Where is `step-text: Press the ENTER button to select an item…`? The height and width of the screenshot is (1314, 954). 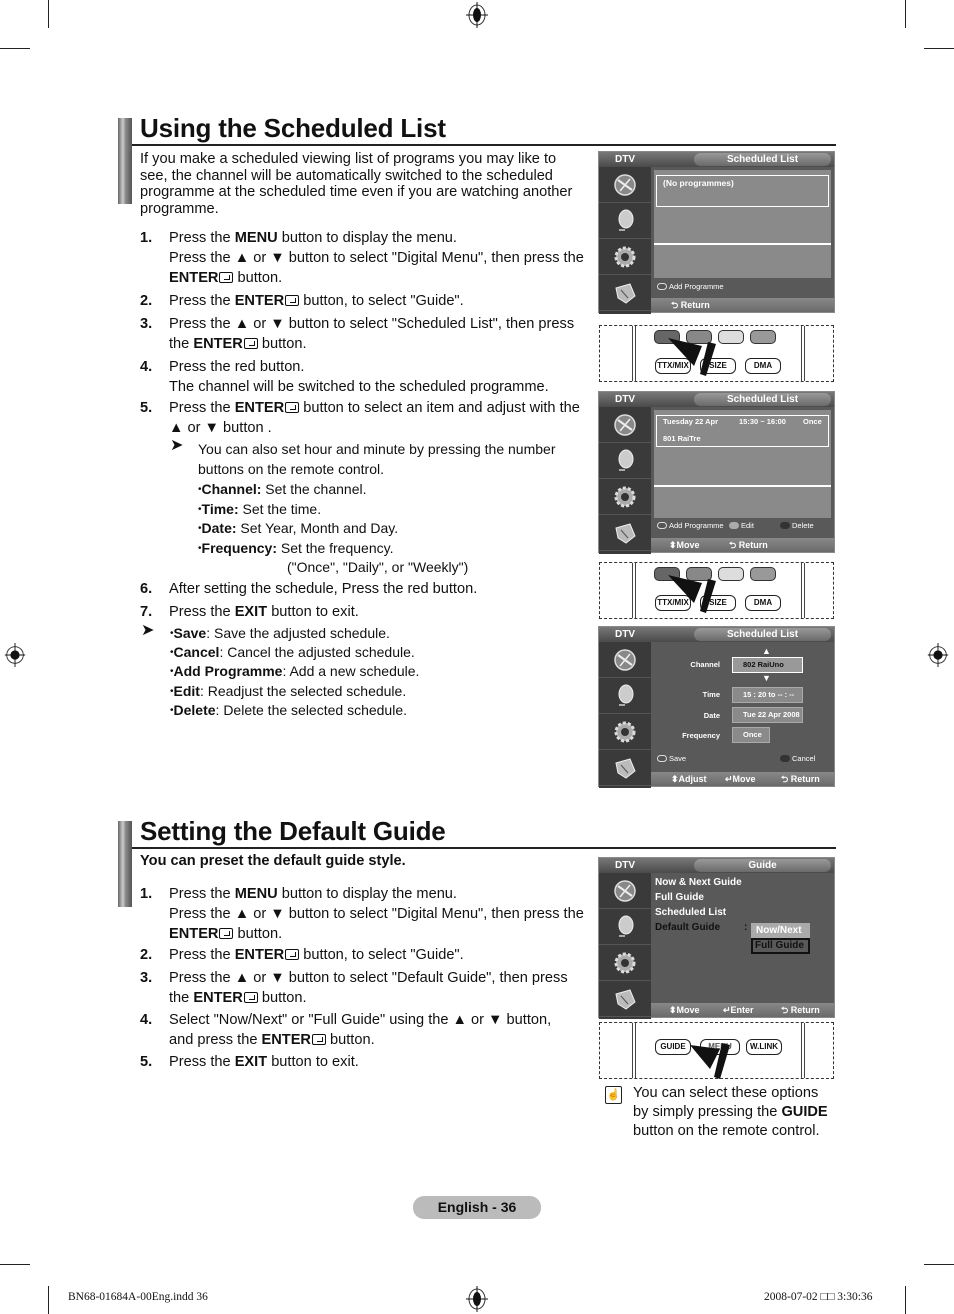
step-text: Press the ENTER button to select an item… is located at coordinates (374, 418).